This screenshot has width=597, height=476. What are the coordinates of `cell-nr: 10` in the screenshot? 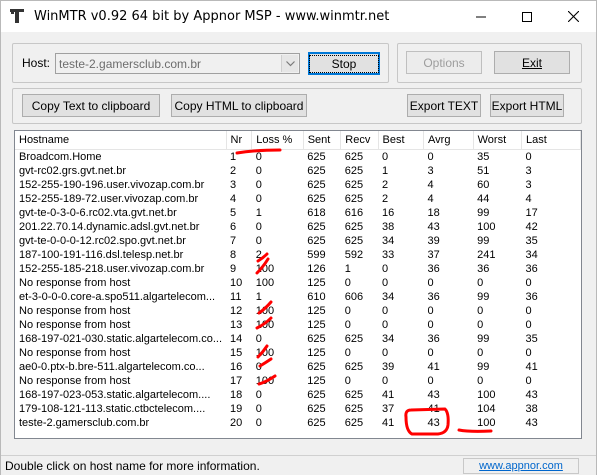 It's located at (236, 282).